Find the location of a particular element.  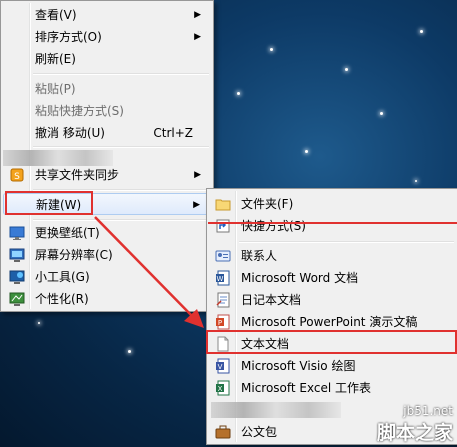

watermark: jb51.net 脚本之家 is located at coordinates (415, 424).